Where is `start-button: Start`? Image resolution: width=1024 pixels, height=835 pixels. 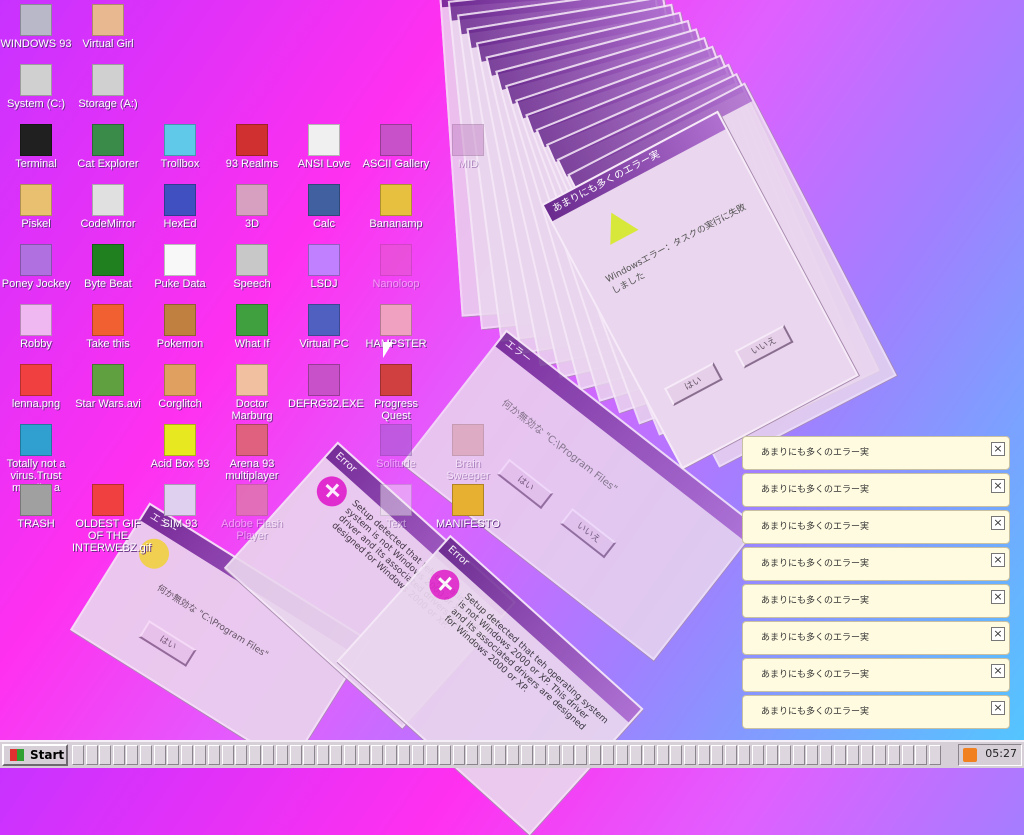 start-button: Start is located at coordinates (35, 755).